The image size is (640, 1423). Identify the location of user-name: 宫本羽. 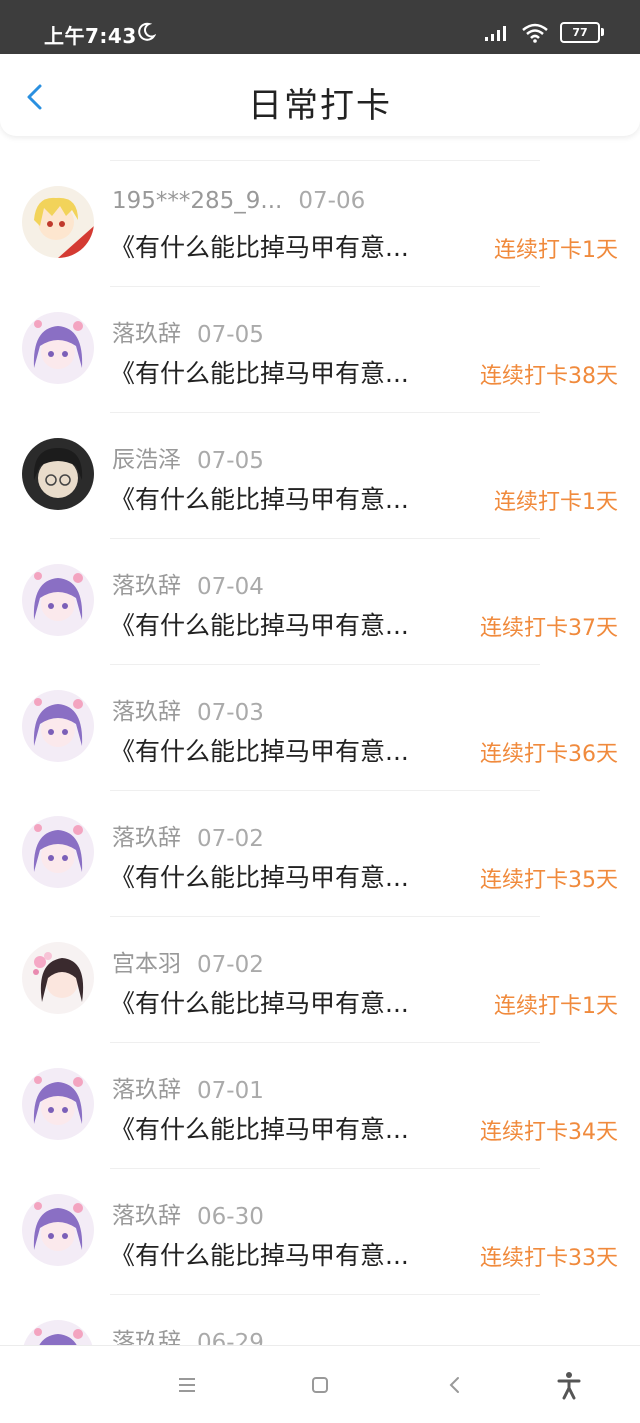
(146, 961).